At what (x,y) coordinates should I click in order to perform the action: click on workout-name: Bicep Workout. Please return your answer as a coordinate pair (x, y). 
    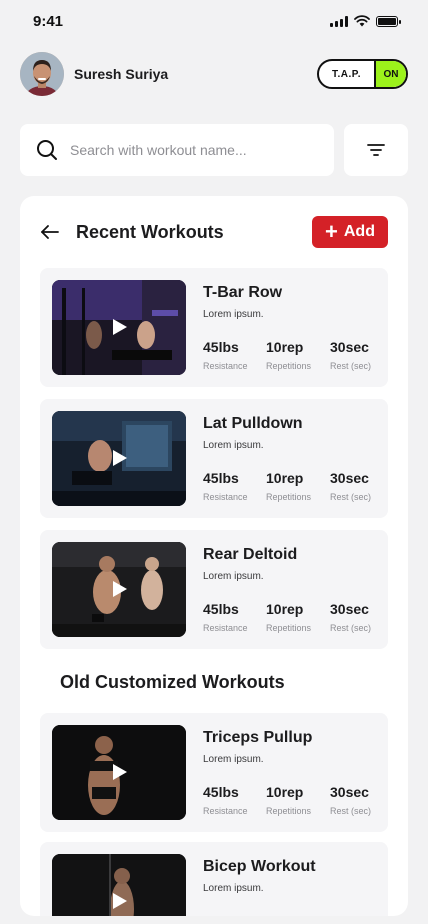
    Looking at the image, I should click on (259, 866).